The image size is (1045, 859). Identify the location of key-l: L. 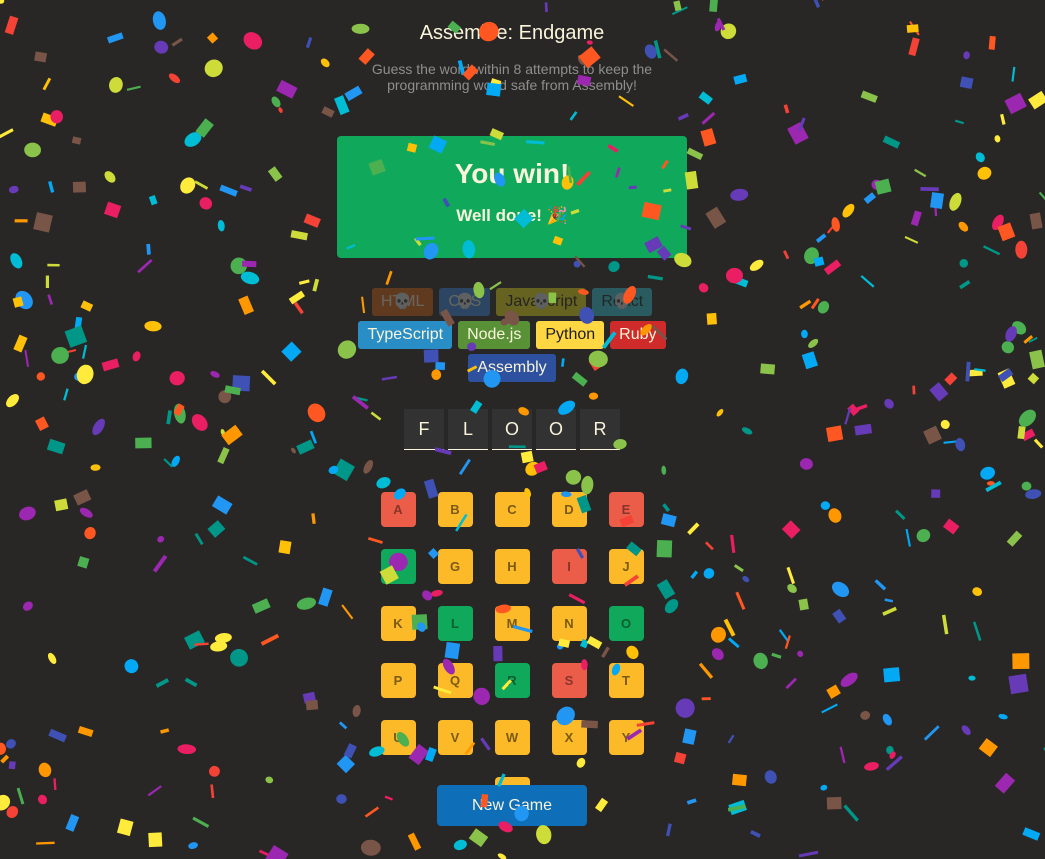
(455, 623).